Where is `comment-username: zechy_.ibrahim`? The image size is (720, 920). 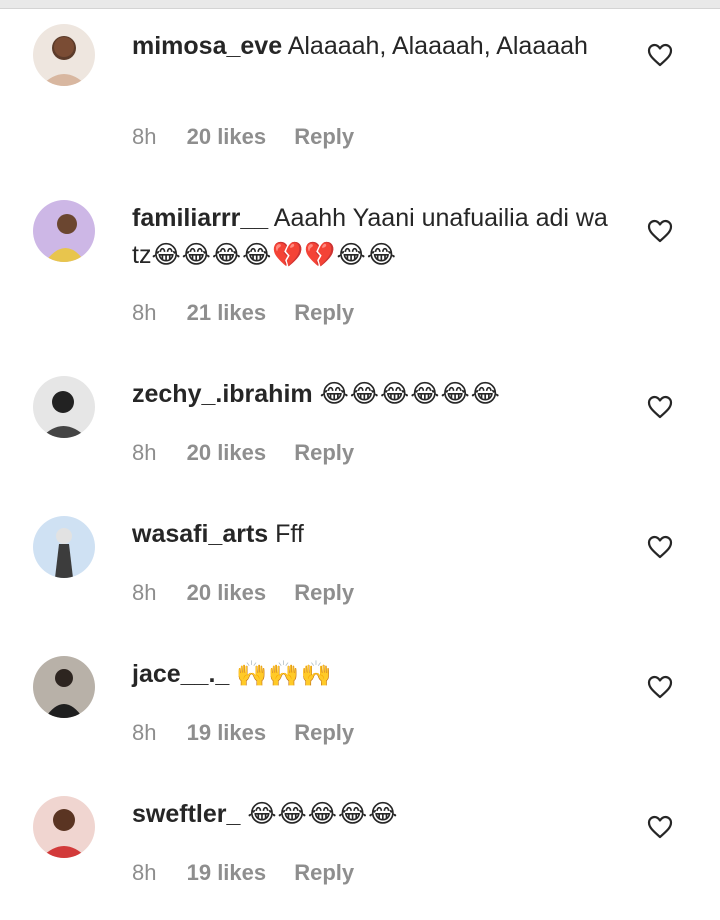 comment-username: zechy_.ibrahim is located at coordinates (222, 394).